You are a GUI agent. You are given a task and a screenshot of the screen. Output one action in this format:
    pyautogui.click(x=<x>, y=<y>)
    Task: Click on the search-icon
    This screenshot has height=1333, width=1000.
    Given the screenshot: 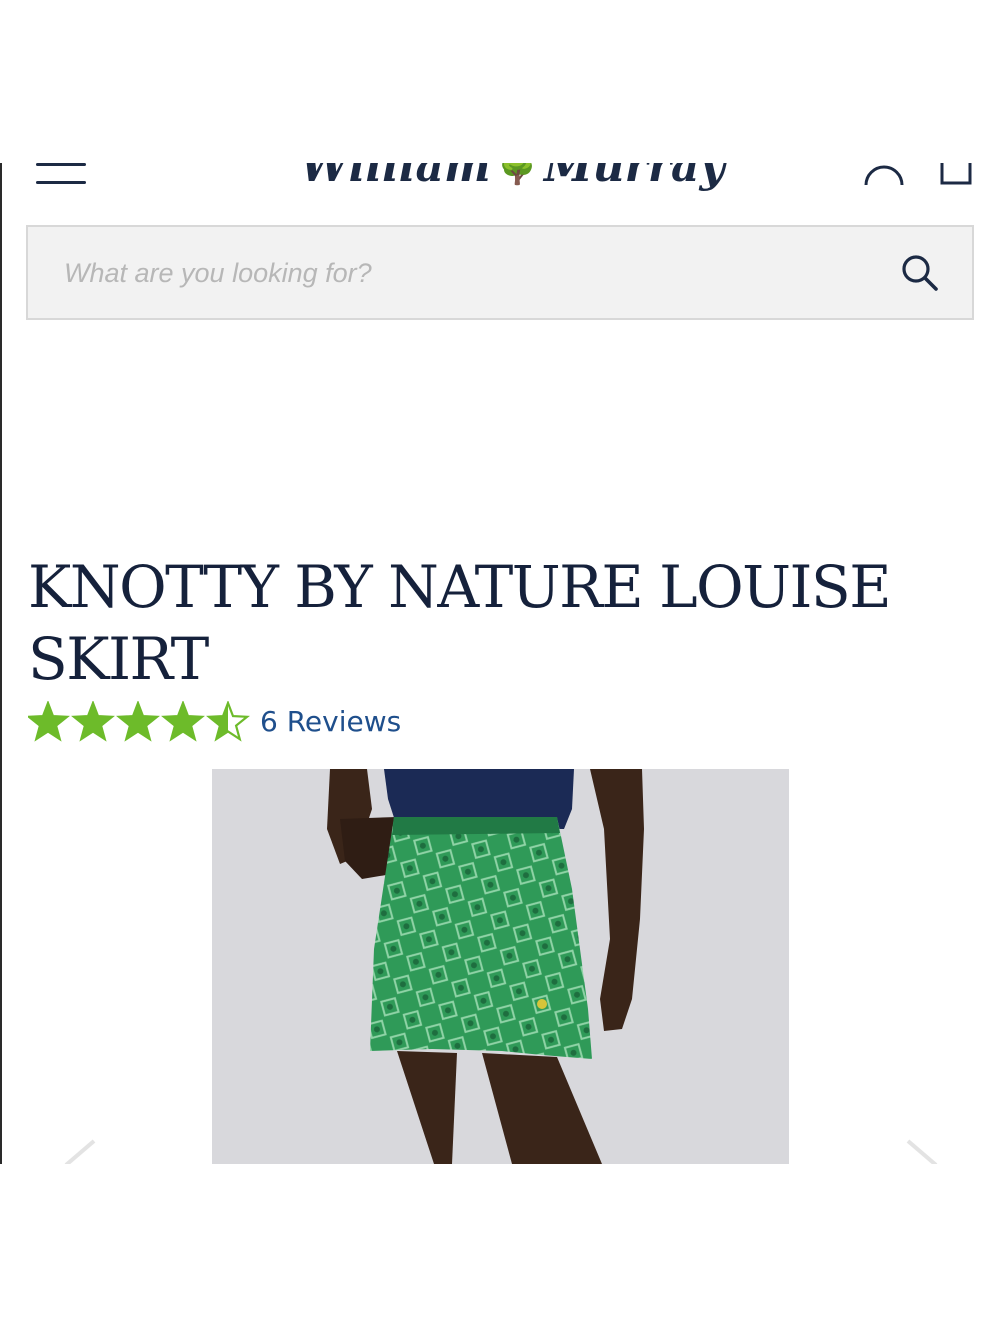 What is the action you would take?
    pyautogui.click(x=920, y=273)
    